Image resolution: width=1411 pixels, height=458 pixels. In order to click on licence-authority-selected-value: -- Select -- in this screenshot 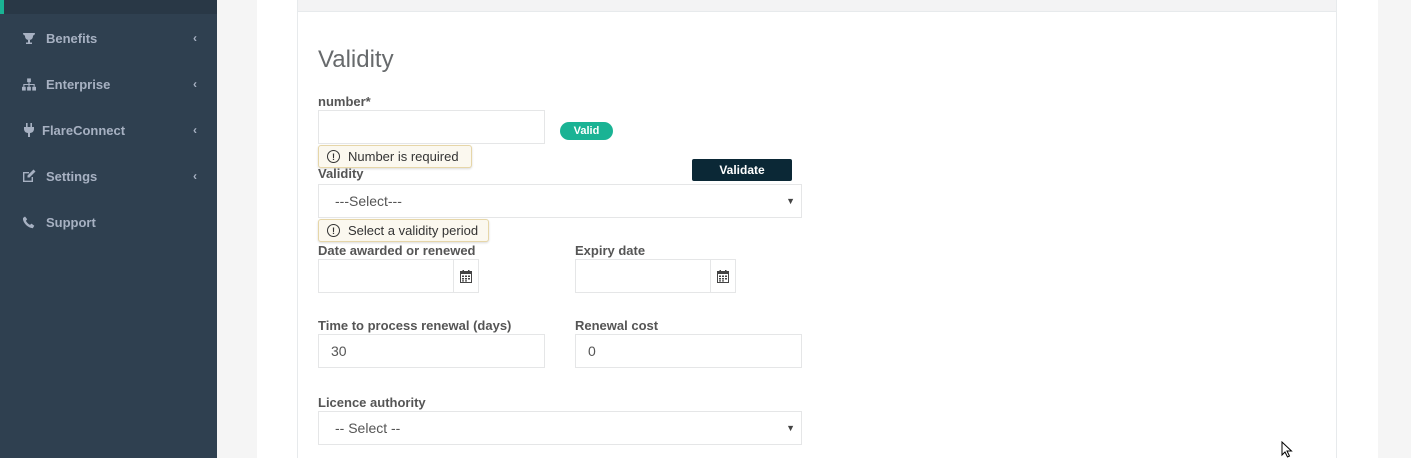, I will do `click(368, 428)`.